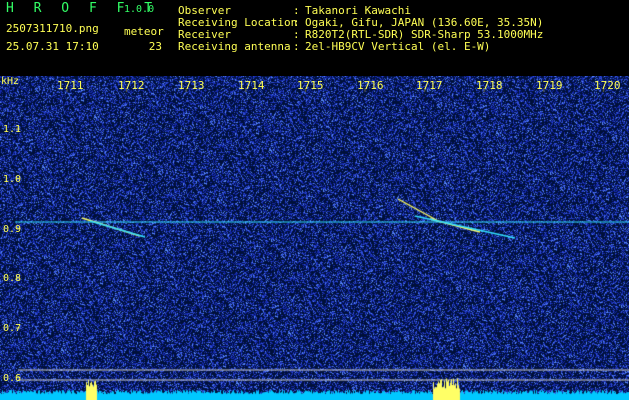  I want to click on x-tick-label: 1716, so click(370, 85).